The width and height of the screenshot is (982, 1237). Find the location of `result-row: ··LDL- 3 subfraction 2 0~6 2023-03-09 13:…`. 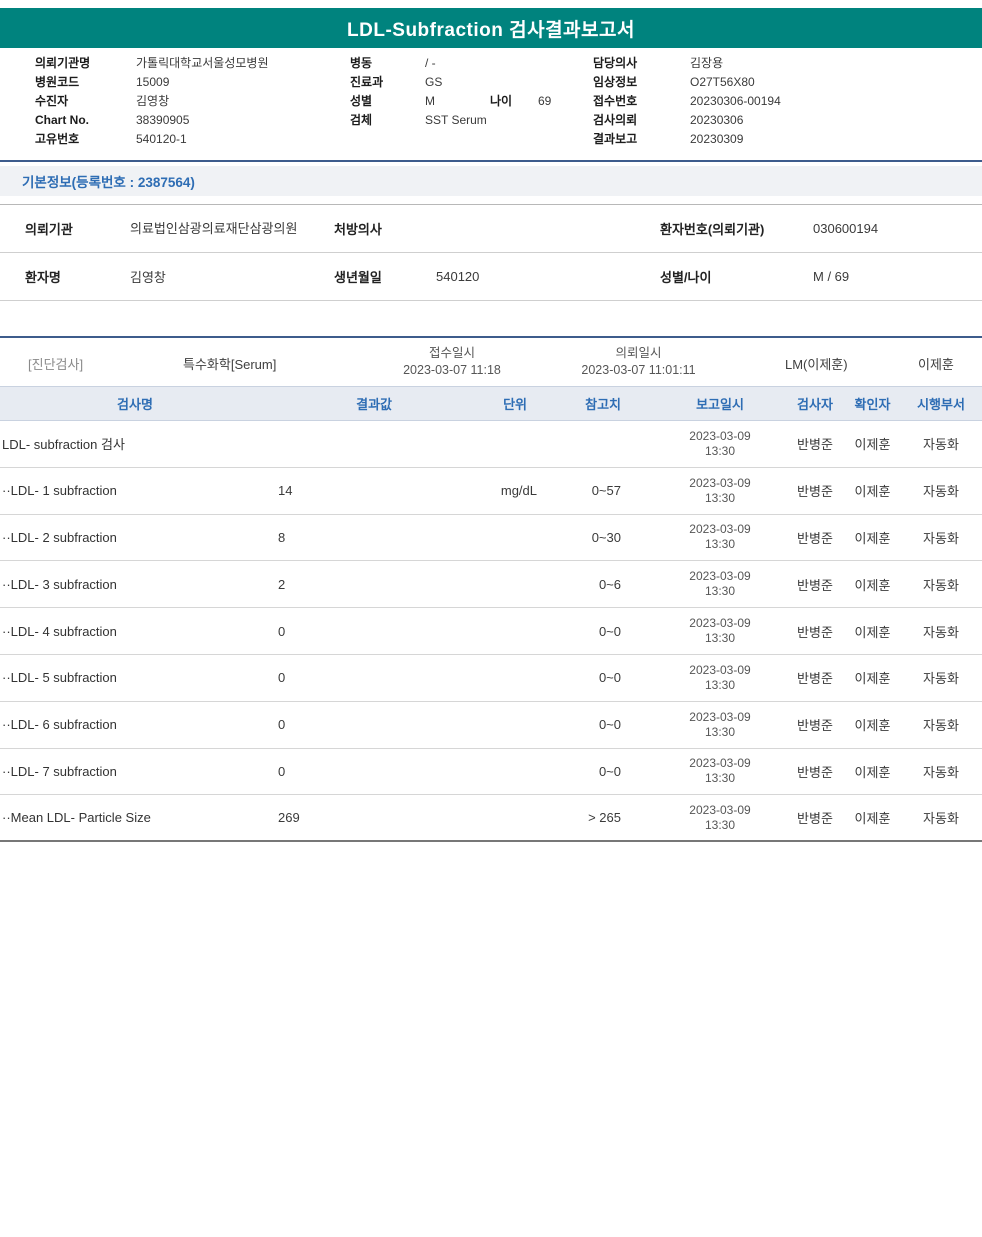

result-row: ··LDL- 3 subfraction 2 0~6 2023-03-09 13:… is located at coordinates (491, 585).